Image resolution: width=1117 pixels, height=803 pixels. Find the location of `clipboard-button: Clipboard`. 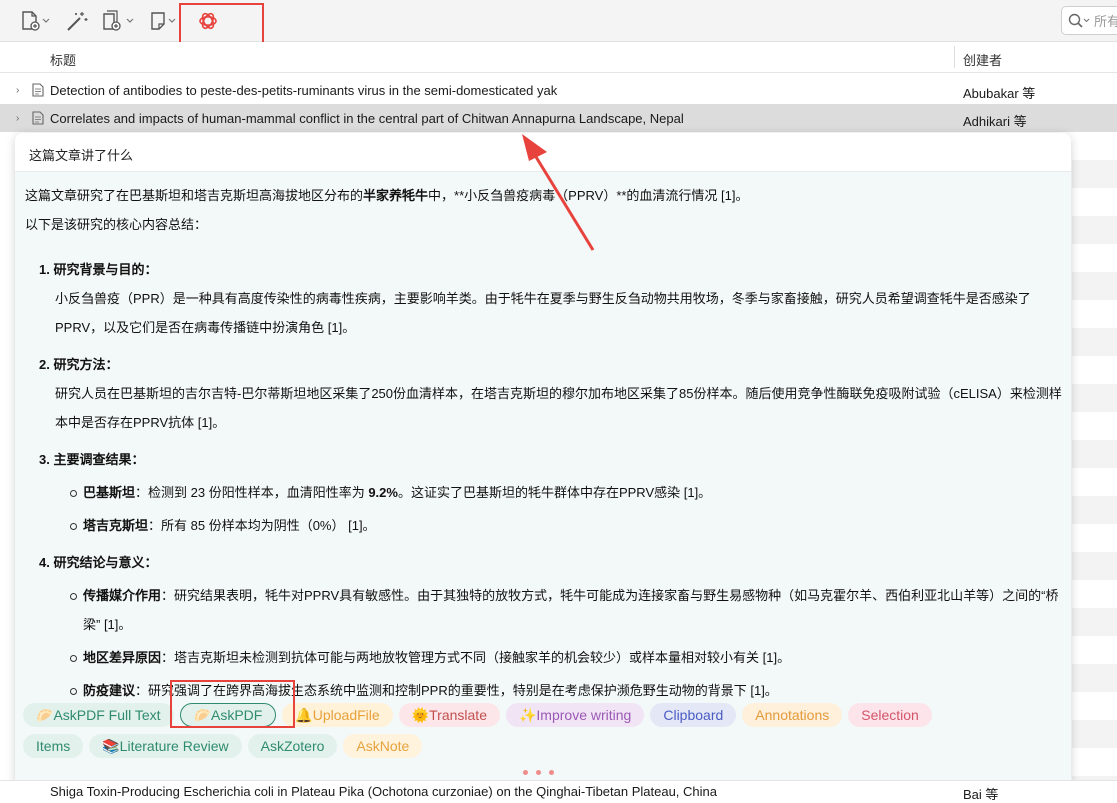

clipboard-button: Clipboard is located at coordinates (693, 715).